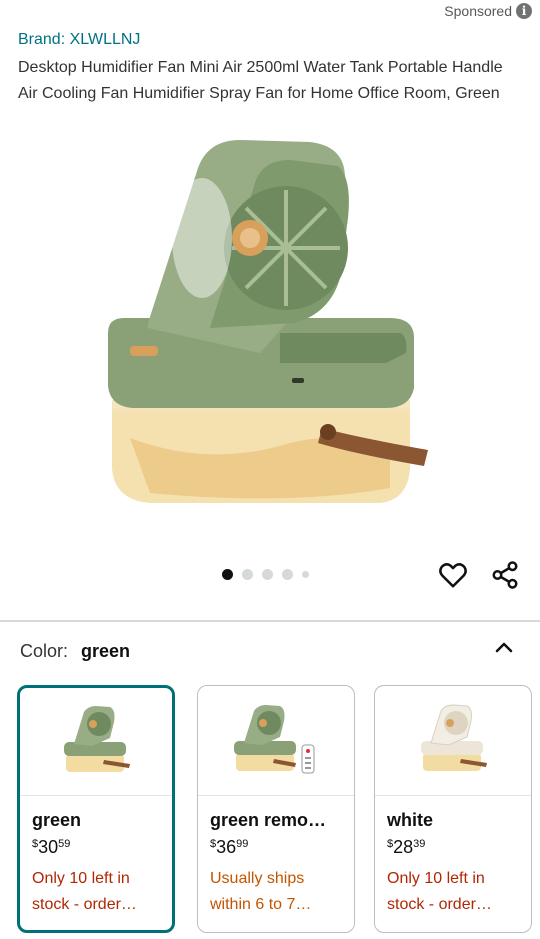 The image size is (540, 939). I want to click on price-whole: 28, so click(403, 847).